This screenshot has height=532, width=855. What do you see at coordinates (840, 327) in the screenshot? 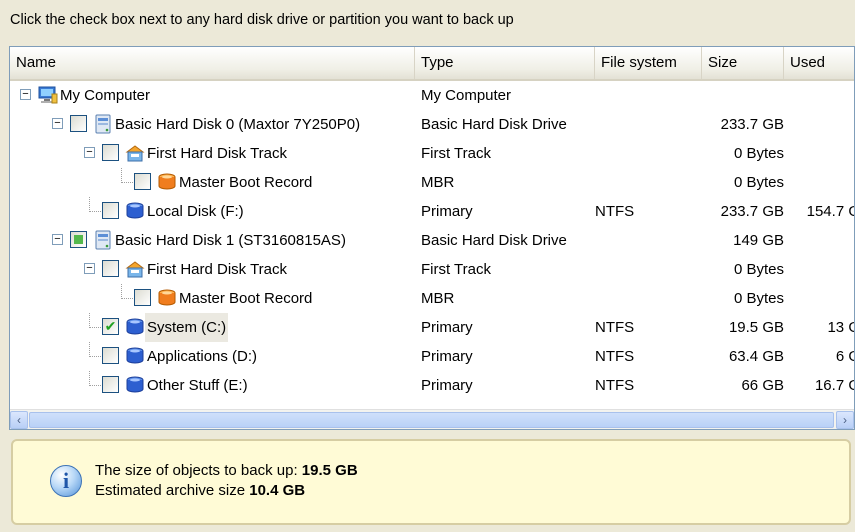
I see `item-used: 13 G` at bounding box center [840, 327].